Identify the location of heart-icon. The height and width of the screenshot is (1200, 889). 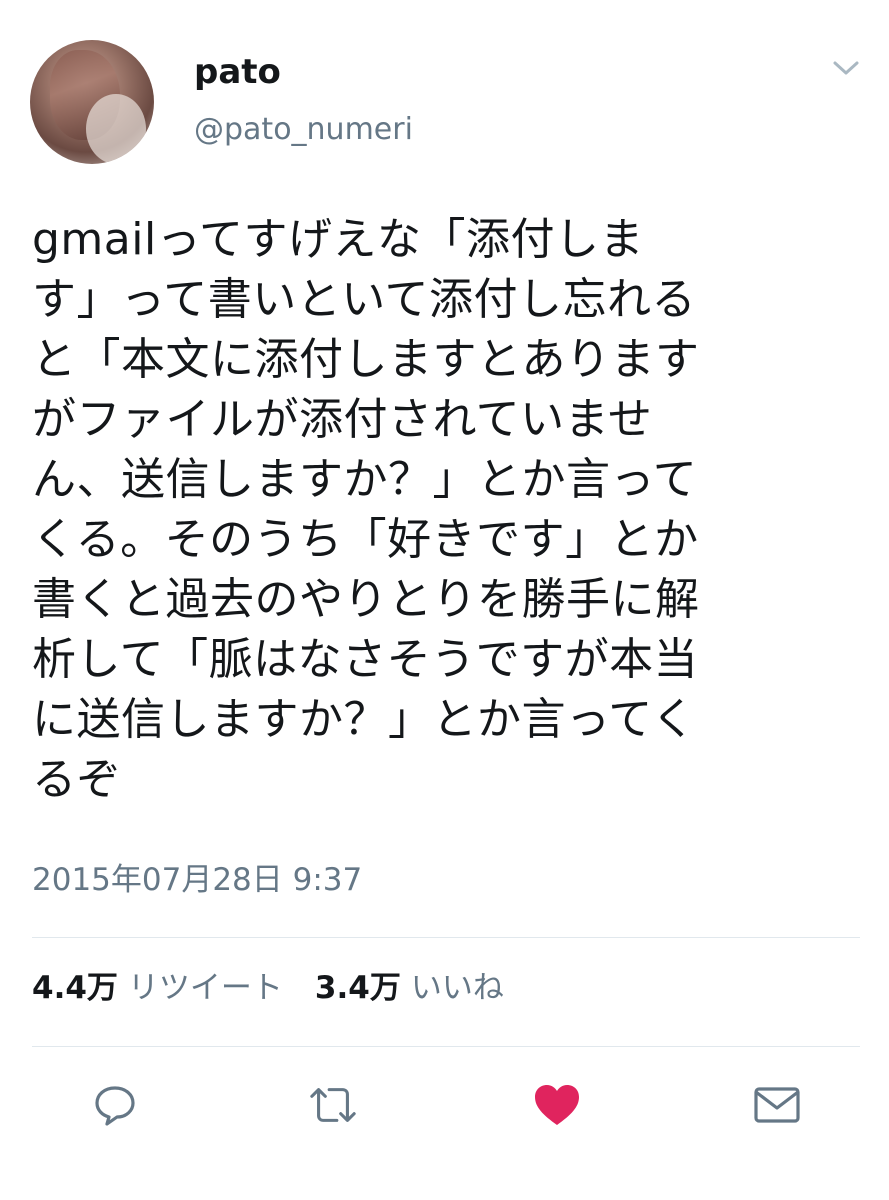
(557, 1105).